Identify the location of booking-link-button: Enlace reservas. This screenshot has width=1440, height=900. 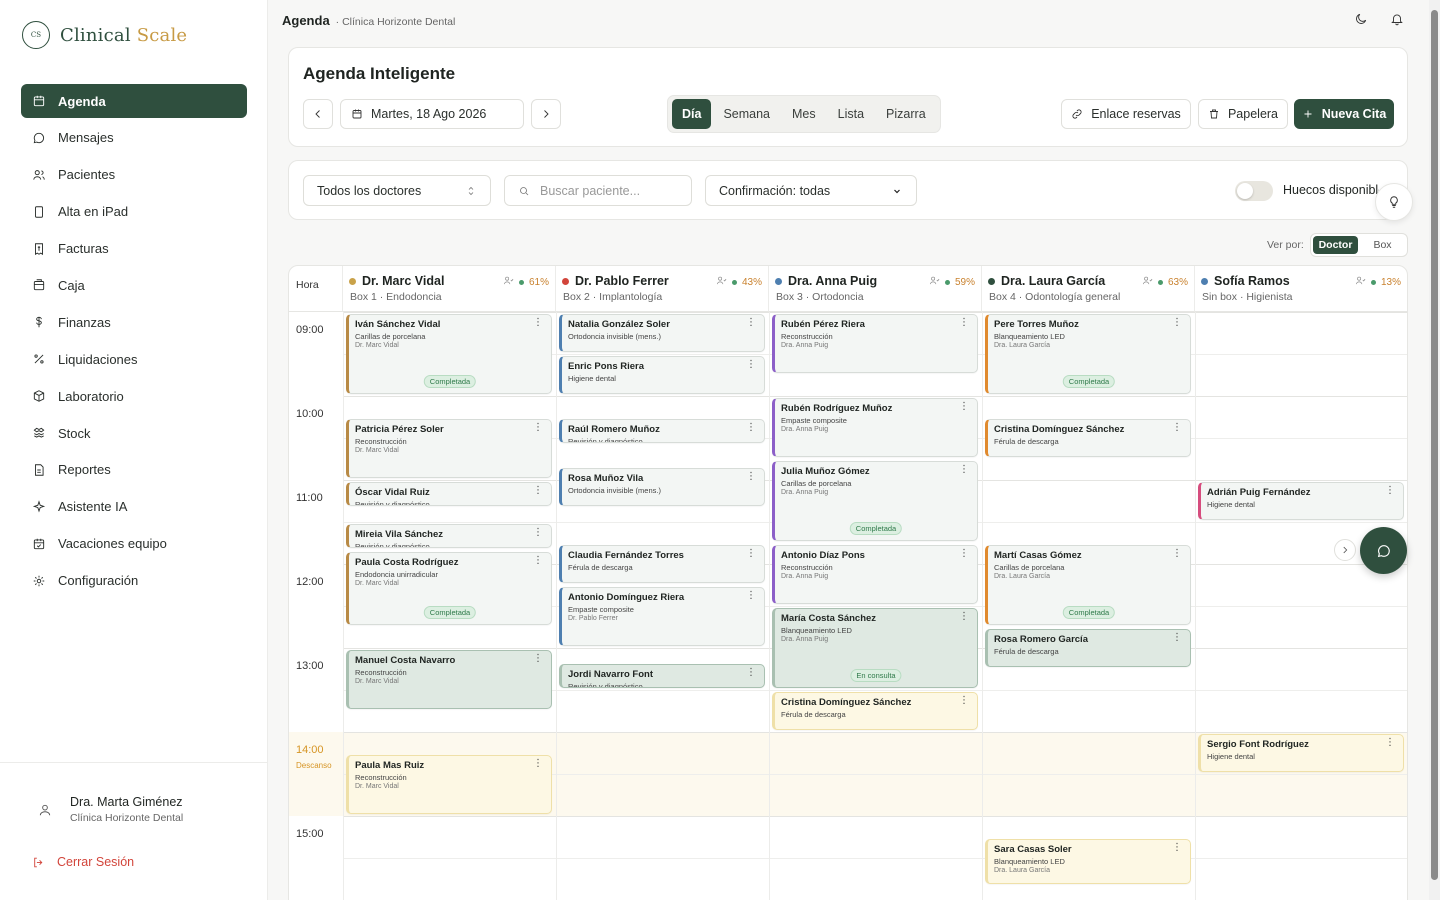
(1126, 114).